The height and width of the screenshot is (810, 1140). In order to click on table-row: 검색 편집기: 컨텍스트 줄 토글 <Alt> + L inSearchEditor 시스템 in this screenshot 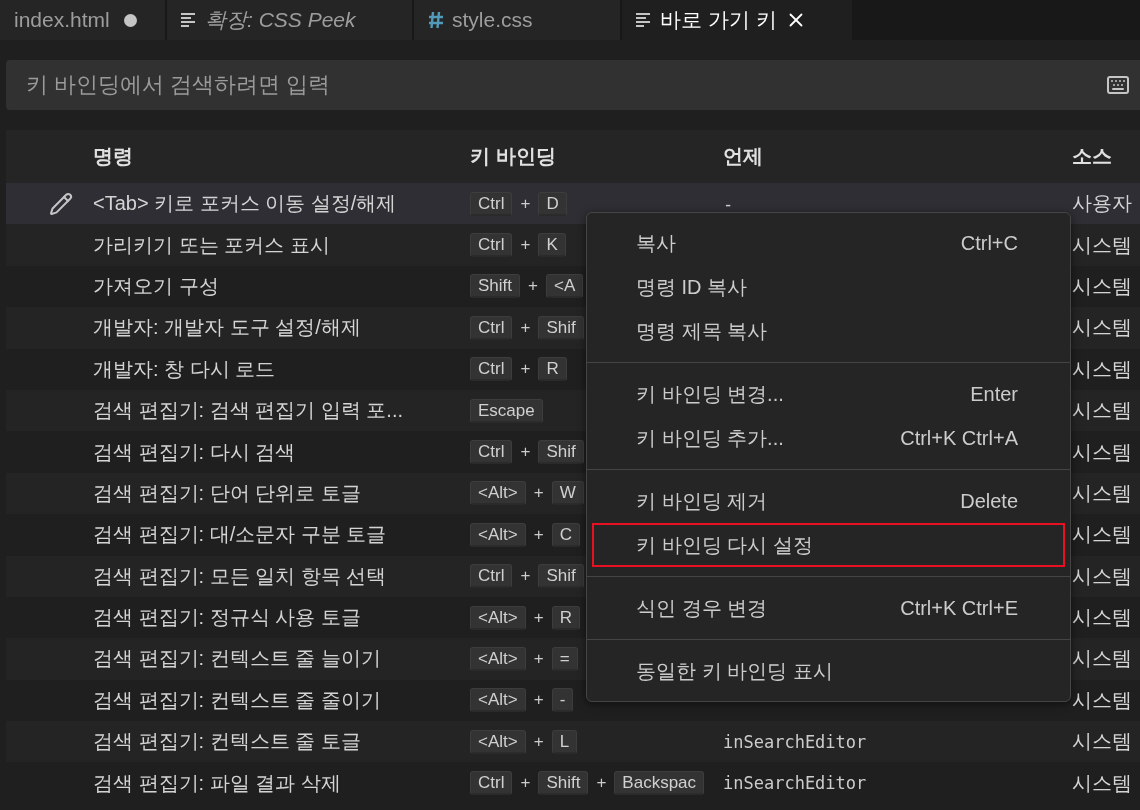, I will do `click(573, 742)`.